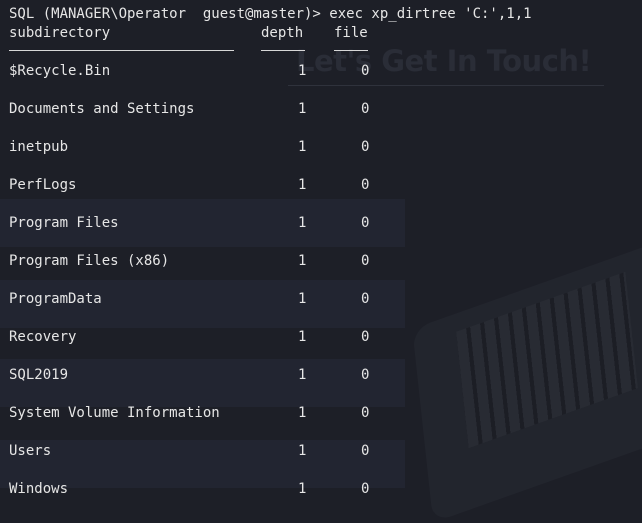  What do you see at coordinates (210, 271) in the screenshot?
I see `table-row: Program Files (x86) 1 0` at bounding box center [210, 271].